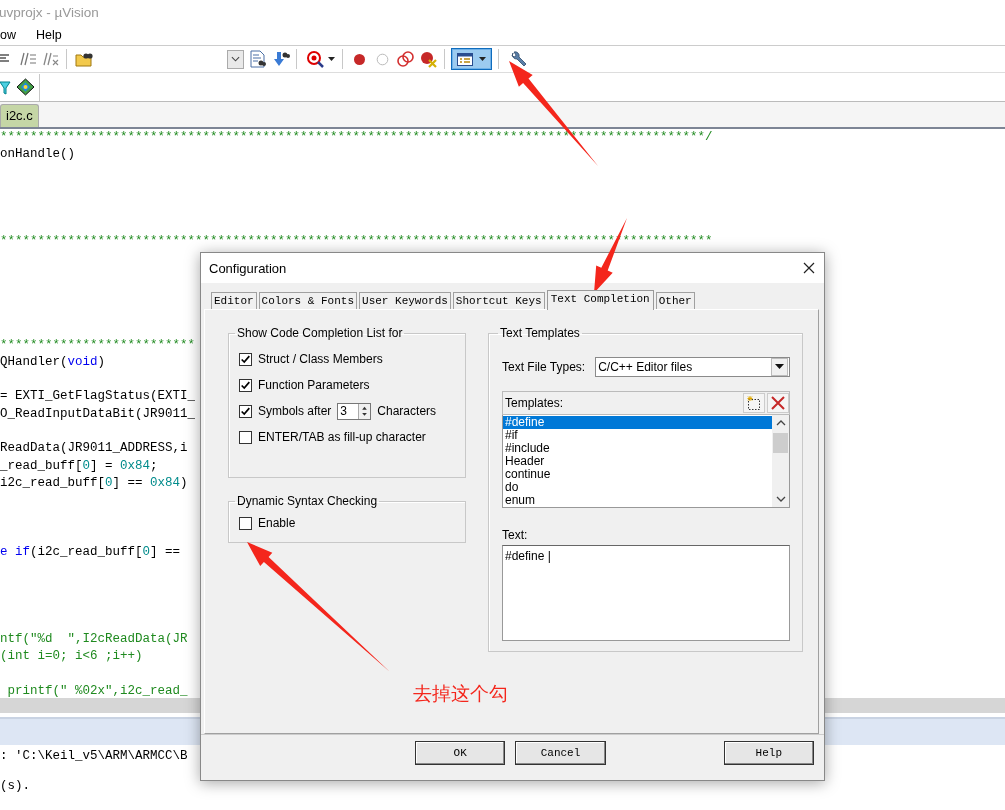 Image resolution: width=1005 pixels, height=810 pixels. What do you see at coordinates (429, 59) in the screenshot?
I see `circle-cross-icon` at bounding box center [429, 59].